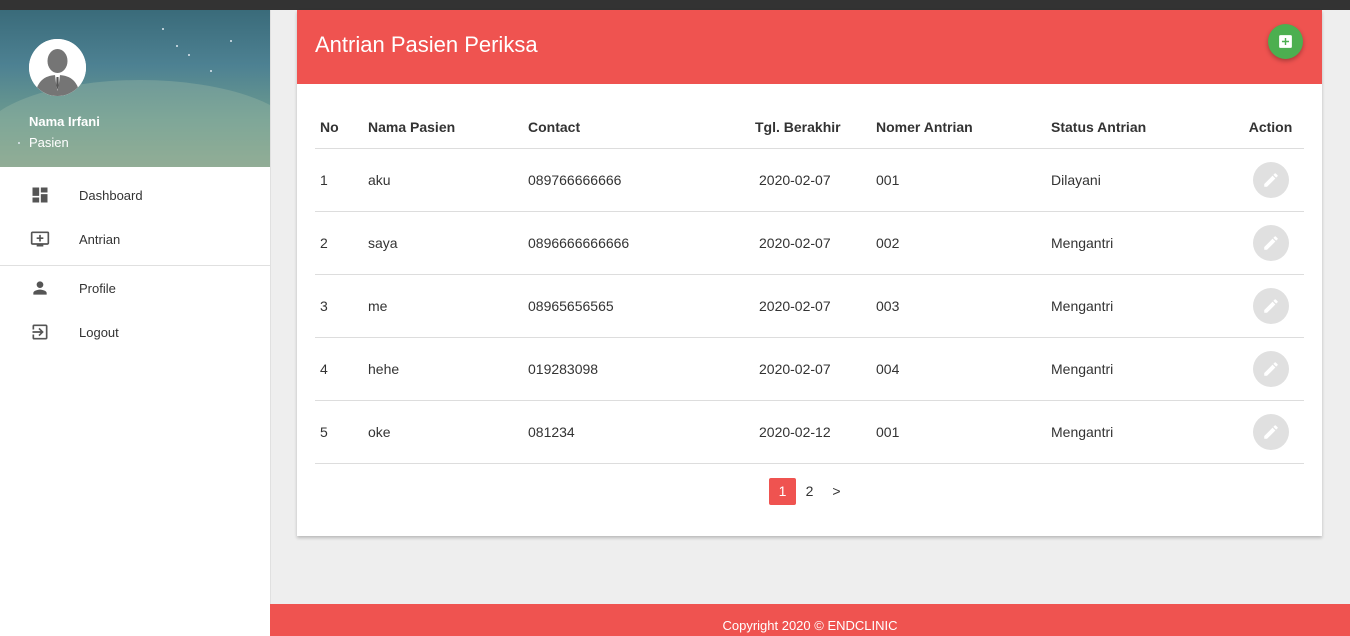 This screenshot has width=1350, height=636. Describe the element at coordinates (1141, 180) in the screenshot. I see `cell-status-antrian: Dilayani` at that location.